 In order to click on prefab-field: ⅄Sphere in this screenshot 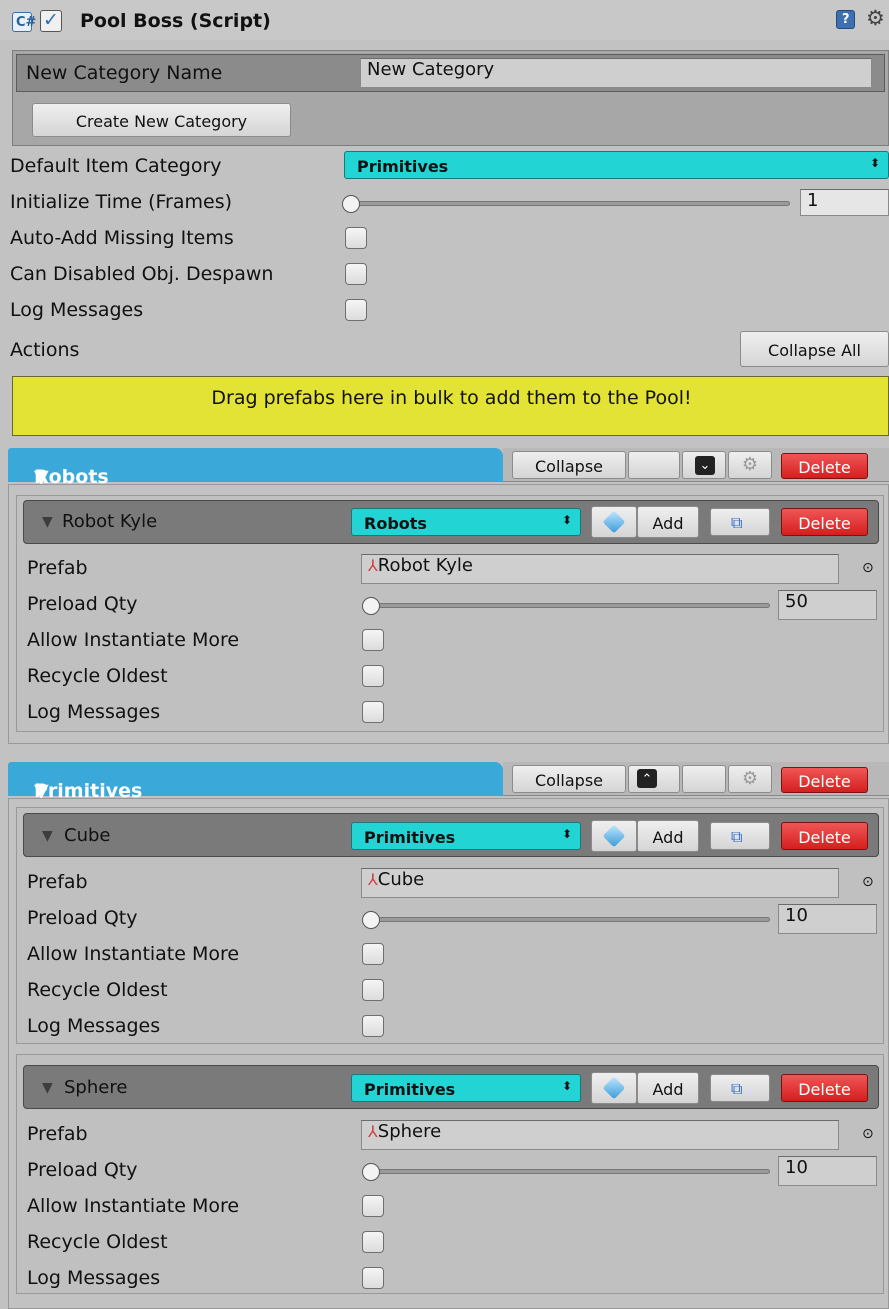, I will do `click(600, 1135)`.